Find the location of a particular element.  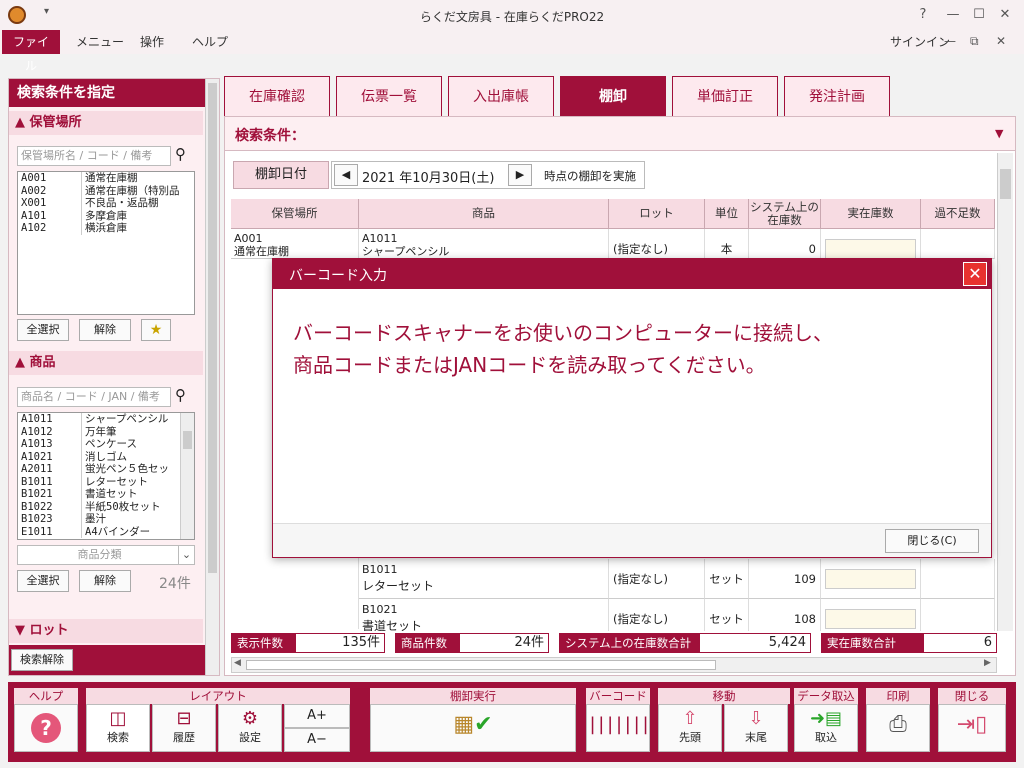

two-pane-icon: ◫ is located at coordinates (118, 718).